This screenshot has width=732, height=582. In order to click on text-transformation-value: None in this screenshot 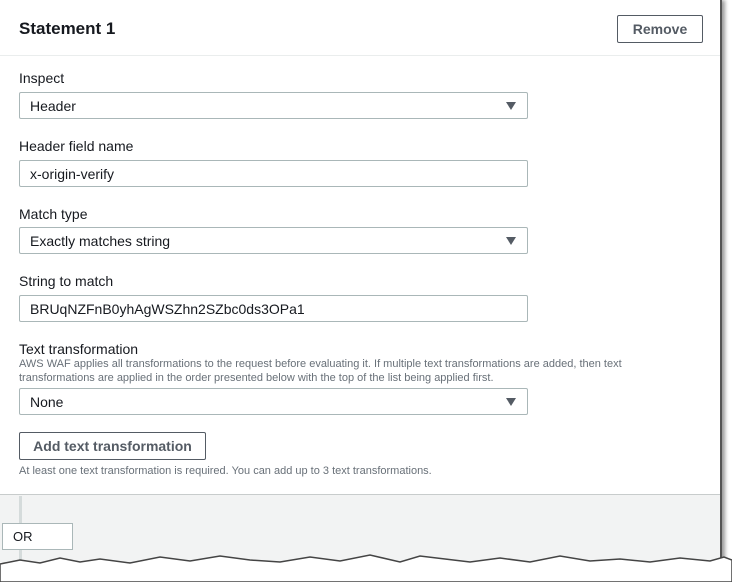, I will do `click(47, 401)`.